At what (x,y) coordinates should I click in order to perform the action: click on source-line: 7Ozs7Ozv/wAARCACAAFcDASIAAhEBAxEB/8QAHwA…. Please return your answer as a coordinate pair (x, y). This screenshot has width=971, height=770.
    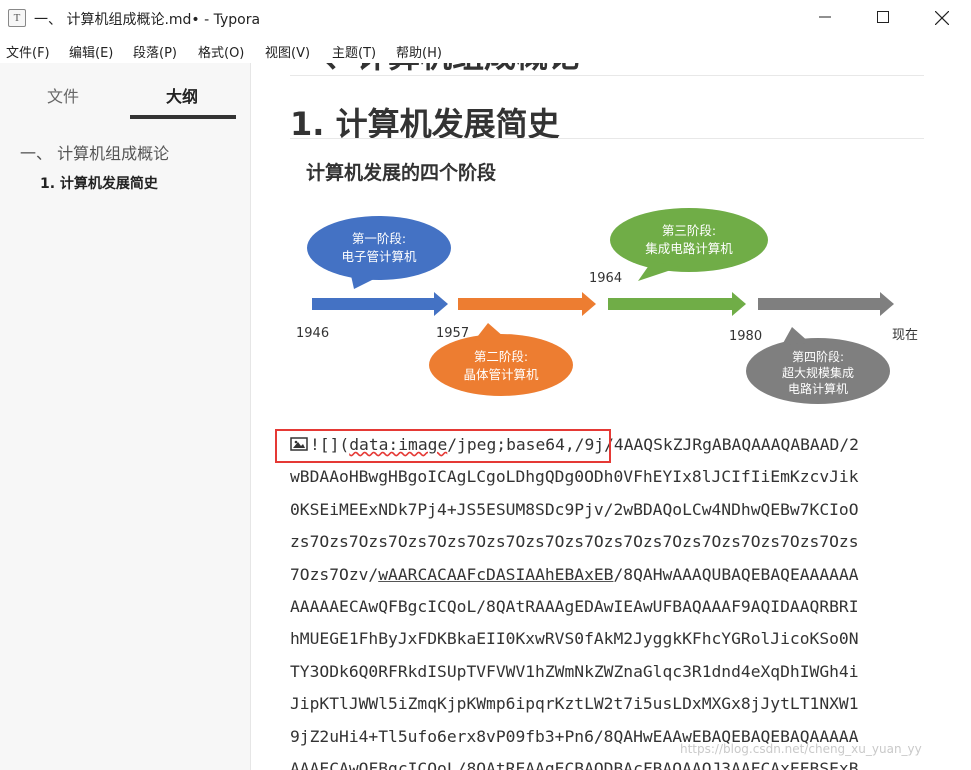
    Looking at the image, I should click on (615, 575).